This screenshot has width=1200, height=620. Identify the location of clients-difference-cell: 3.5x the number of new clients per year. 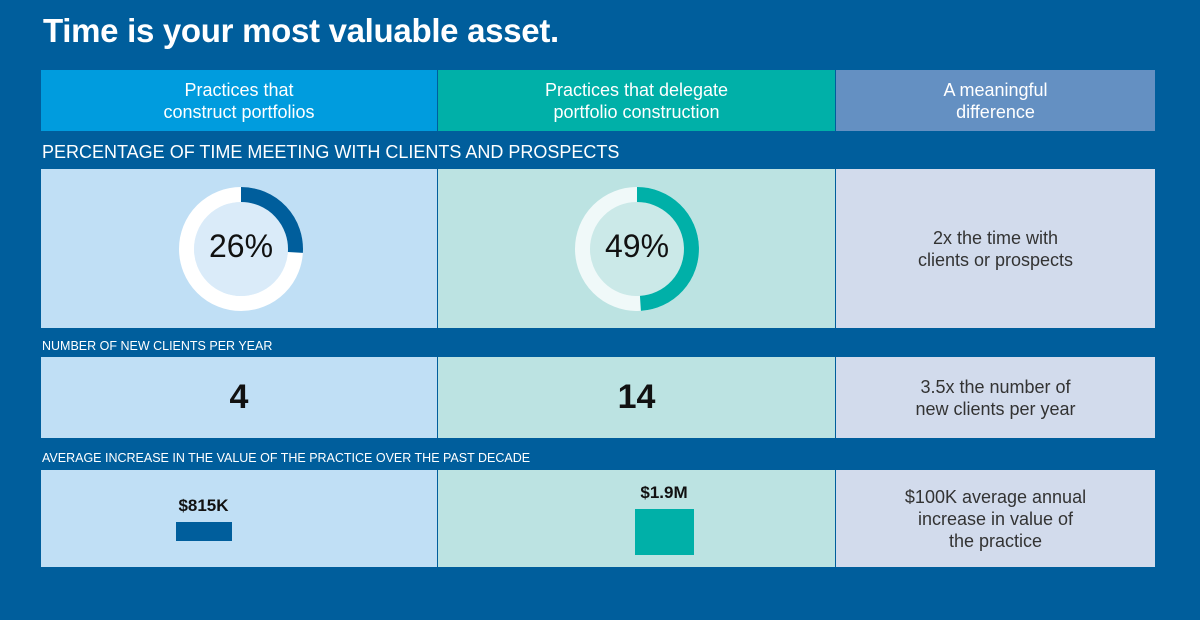
(995, 397).